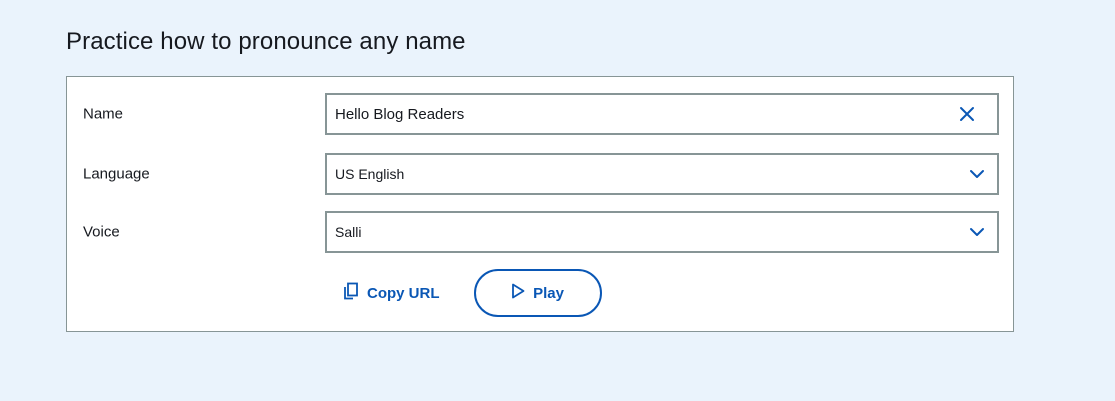  I want to click on play-button: Play, so click(537, 293).